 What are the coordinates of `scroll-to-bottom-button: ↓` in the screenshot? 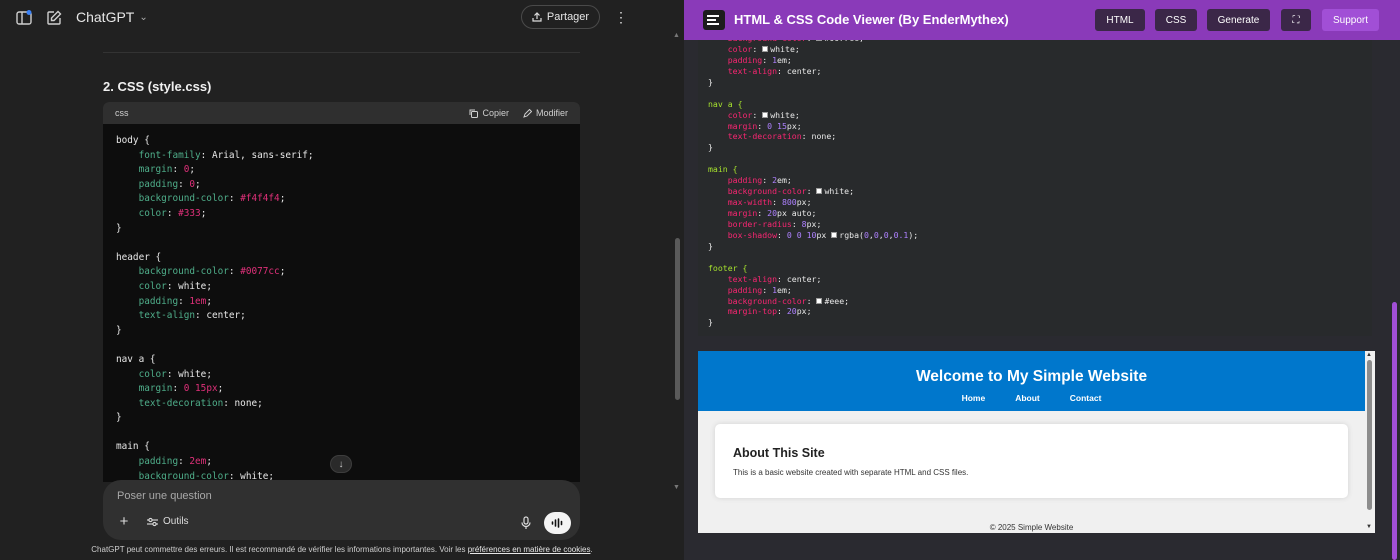 It's located at (341, 464).